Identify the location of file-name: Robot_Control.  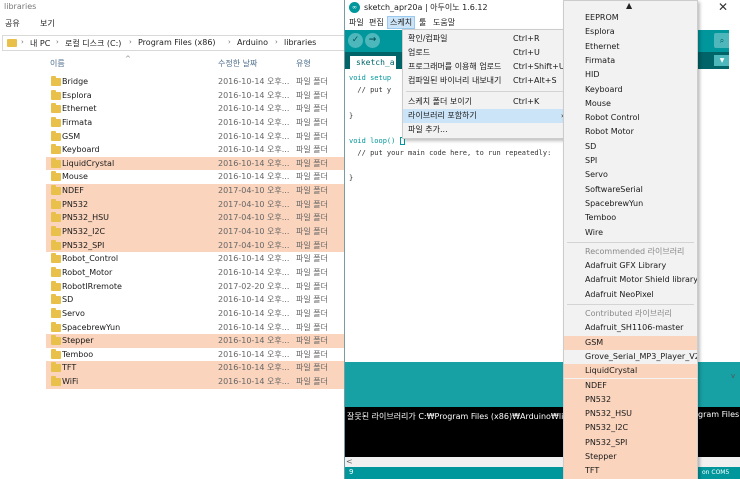
(90, 259).